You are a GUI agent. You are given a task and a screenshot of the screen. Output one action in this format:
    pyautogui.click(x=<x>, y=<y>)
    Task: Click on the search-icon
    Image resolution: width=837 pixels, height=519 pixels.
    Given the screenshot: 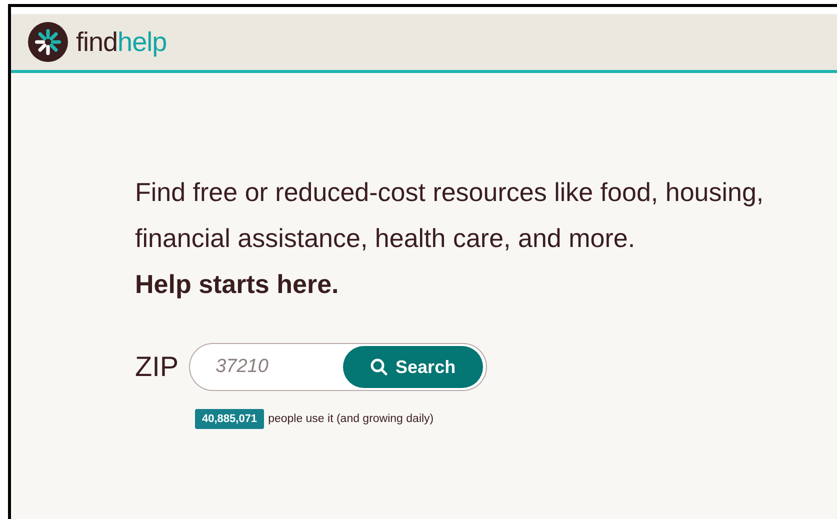 What is the action you would take?
    pyautogui.click(x=379, y=367)
    